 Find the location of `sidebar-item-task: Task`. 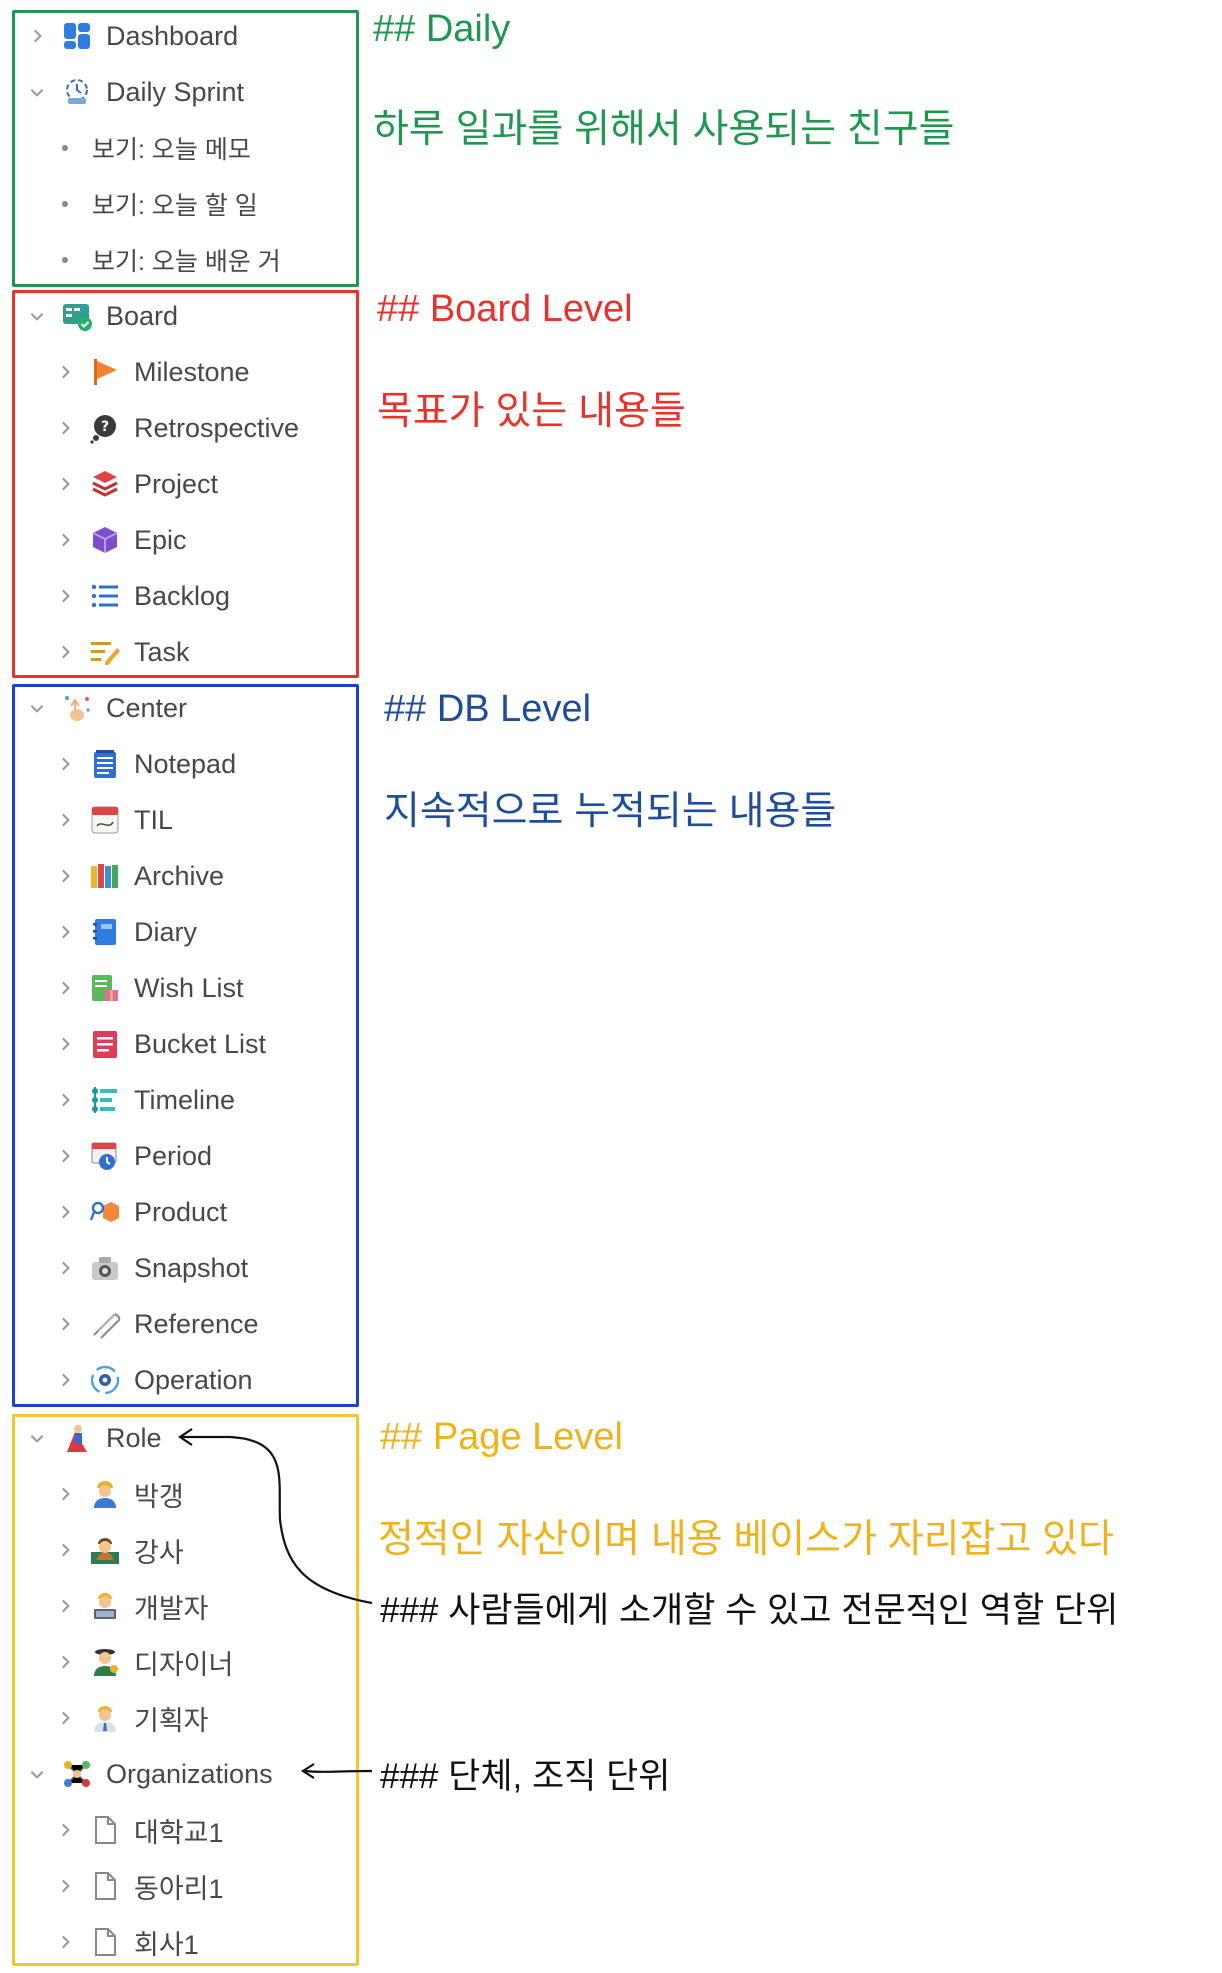

sidebar-item-task: Task is located at coordinates (202, 652).